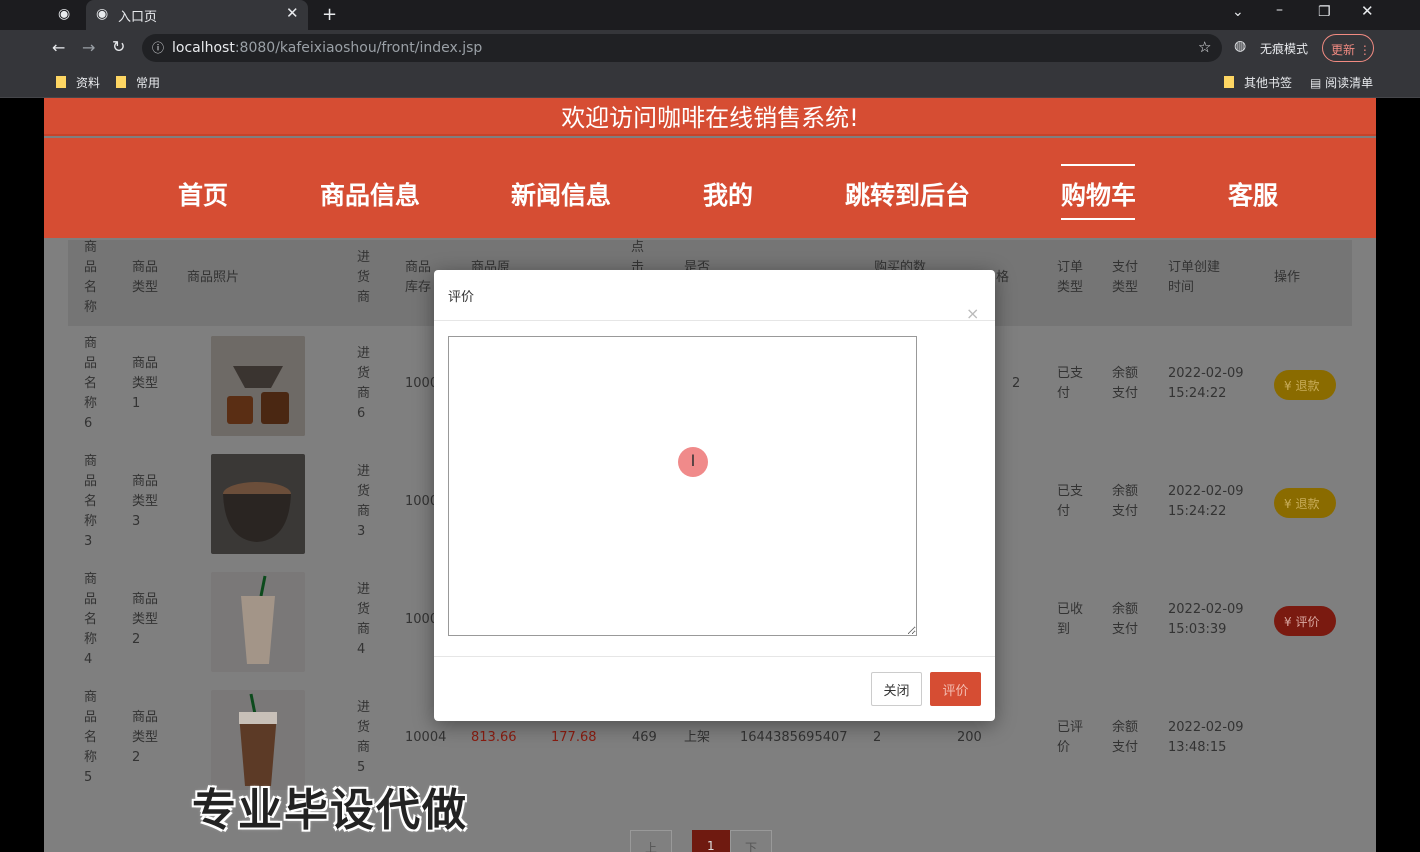  Describe the element at coordinates (969, 737) in the screenshot. I see `cell-total: 200` at that location.